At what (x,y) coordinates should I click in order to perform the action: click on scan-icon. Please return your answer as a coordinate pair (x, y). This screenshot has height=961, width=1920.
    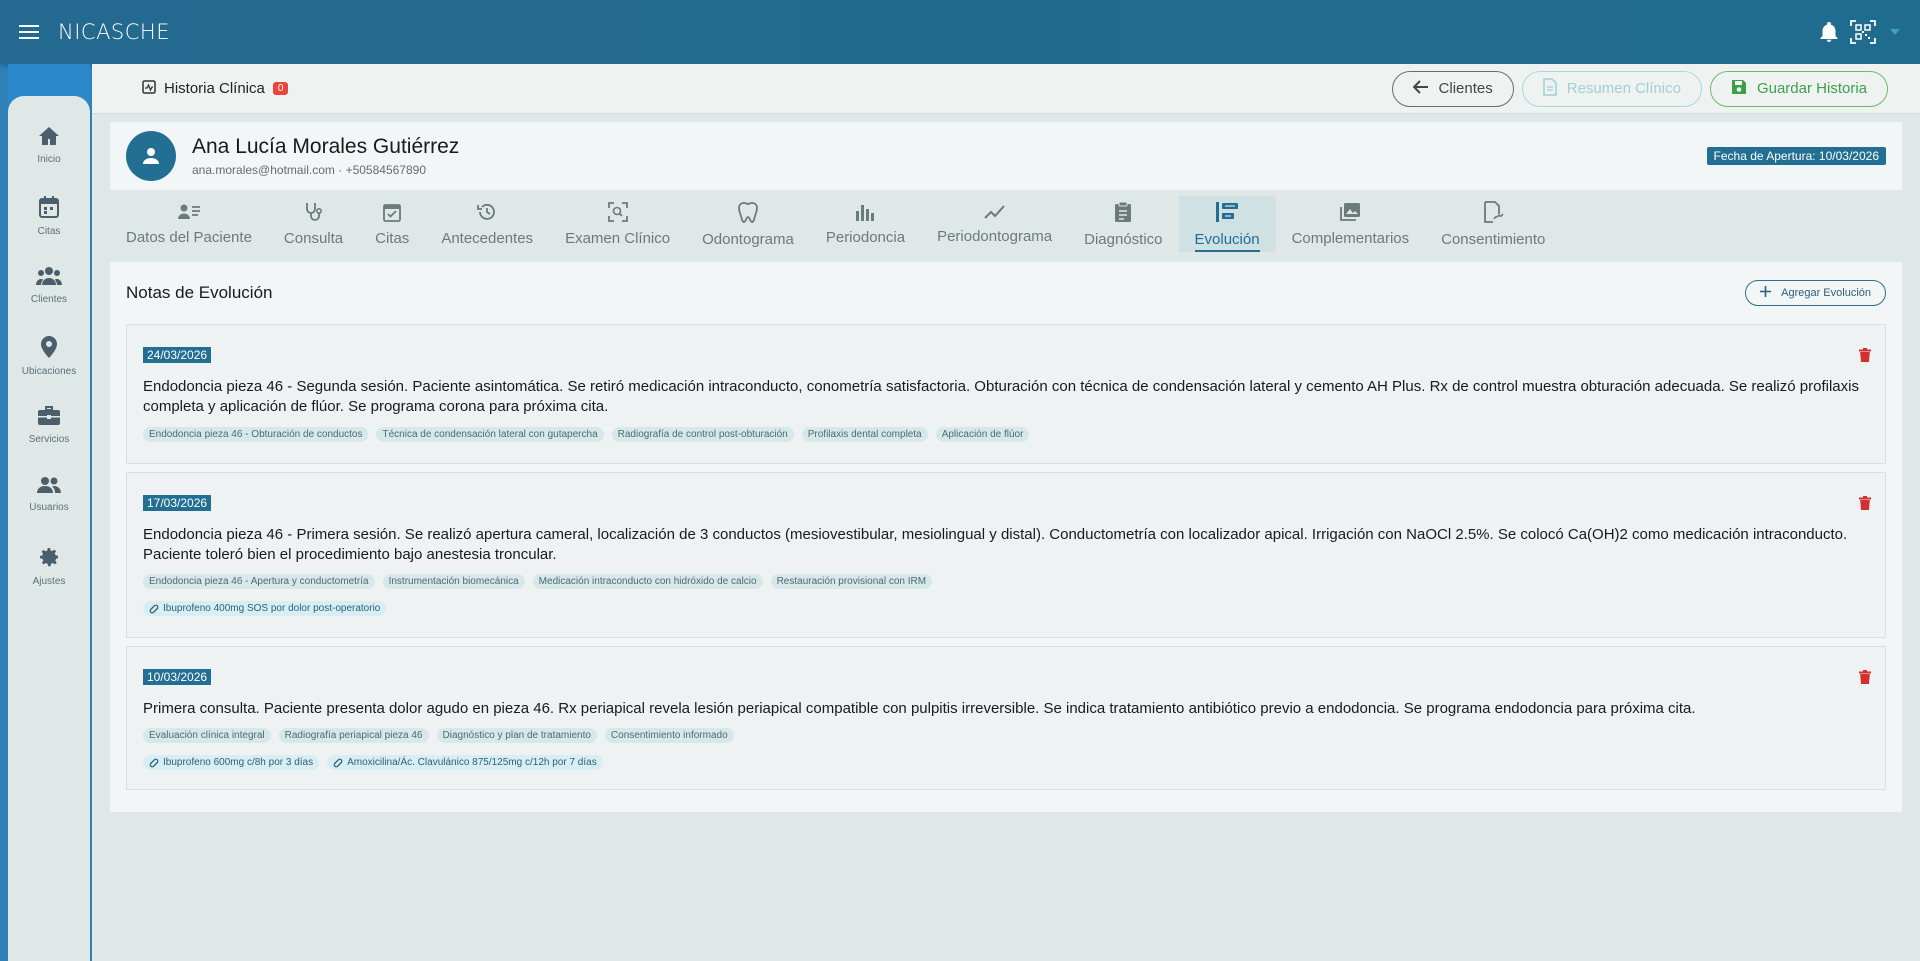
    Looking at the image, I should click on (617, 213).